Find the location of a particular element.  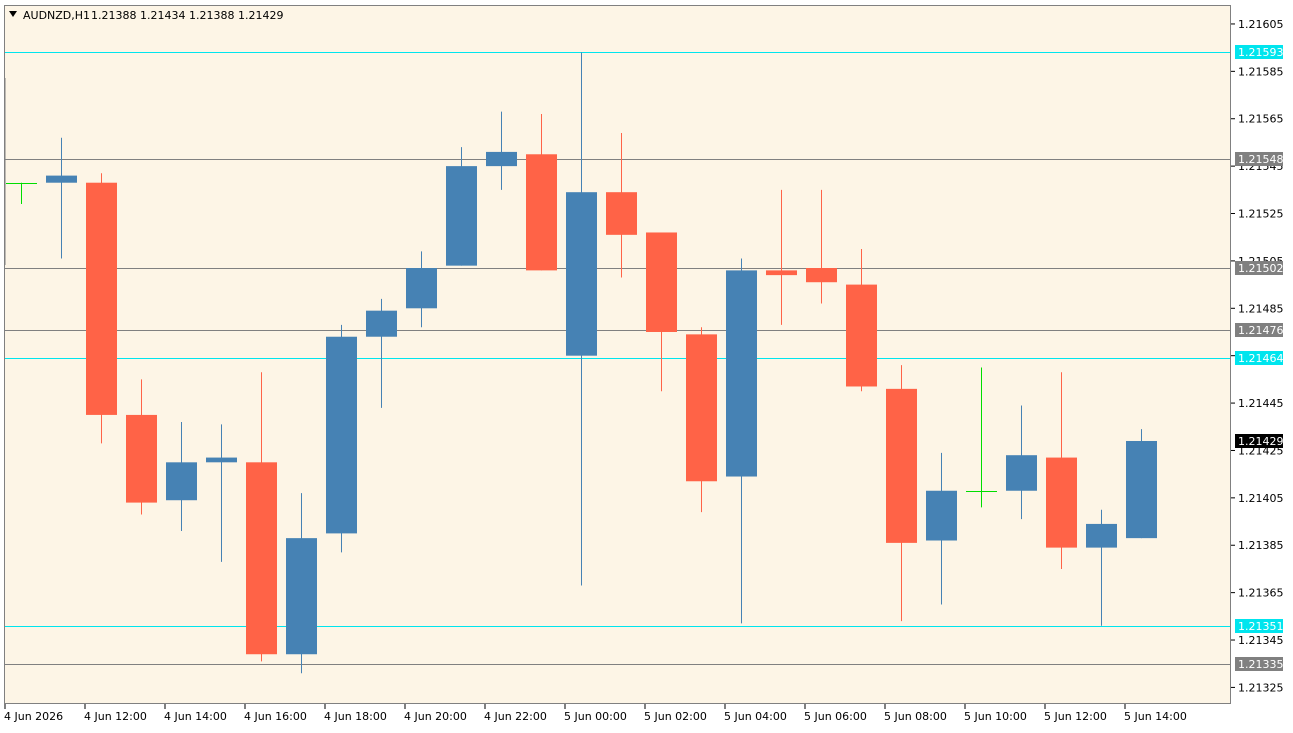

x-tick-label: 5 Jun 14:00 is located at coordinates (1155, 716).